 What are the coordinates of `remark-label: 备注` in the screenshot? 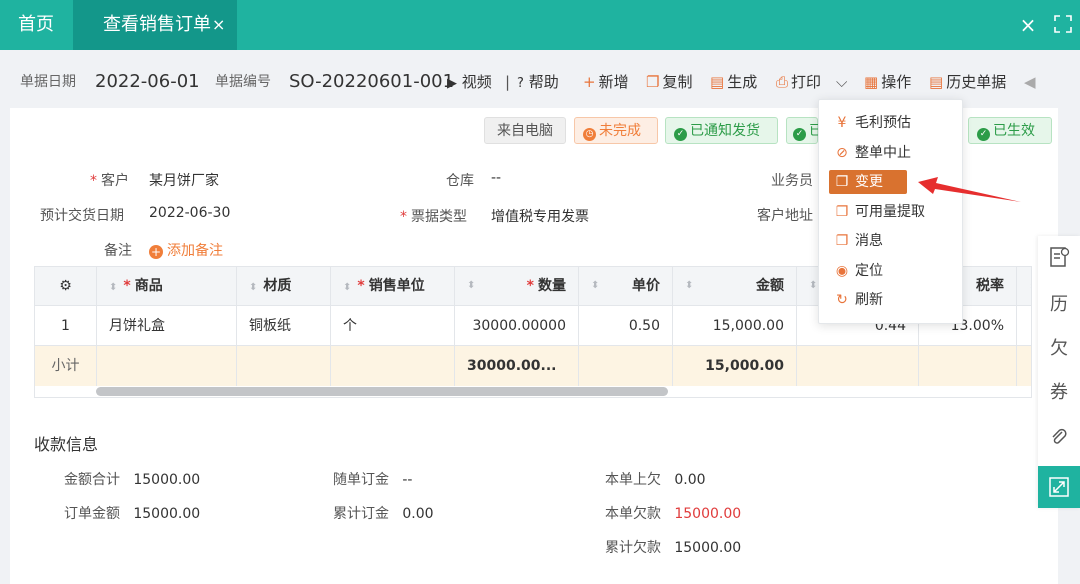 It's located at (118, 251).